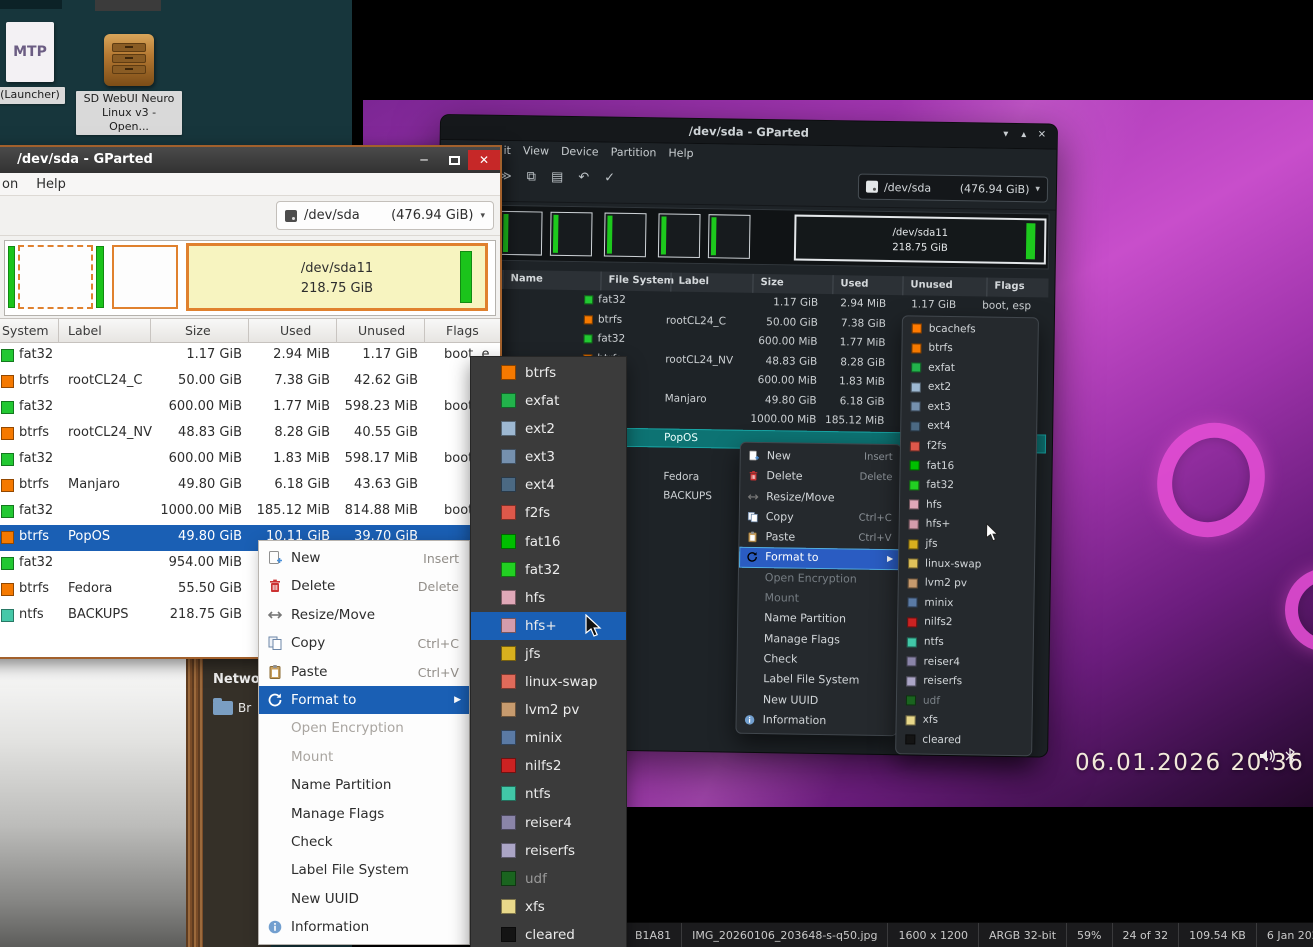  Describe the element at coordinates (250, 356) in the screenshot. I see `partition-row: fat32 1.17 GiB 2.94 MiB 1.17 GiB boot, e` at that location.